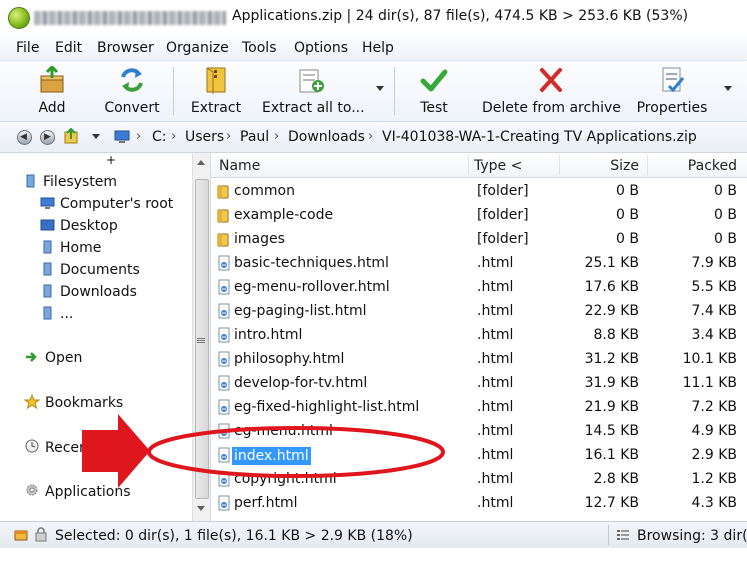  I want to click on properties-label: Properties, so click(672, 108).